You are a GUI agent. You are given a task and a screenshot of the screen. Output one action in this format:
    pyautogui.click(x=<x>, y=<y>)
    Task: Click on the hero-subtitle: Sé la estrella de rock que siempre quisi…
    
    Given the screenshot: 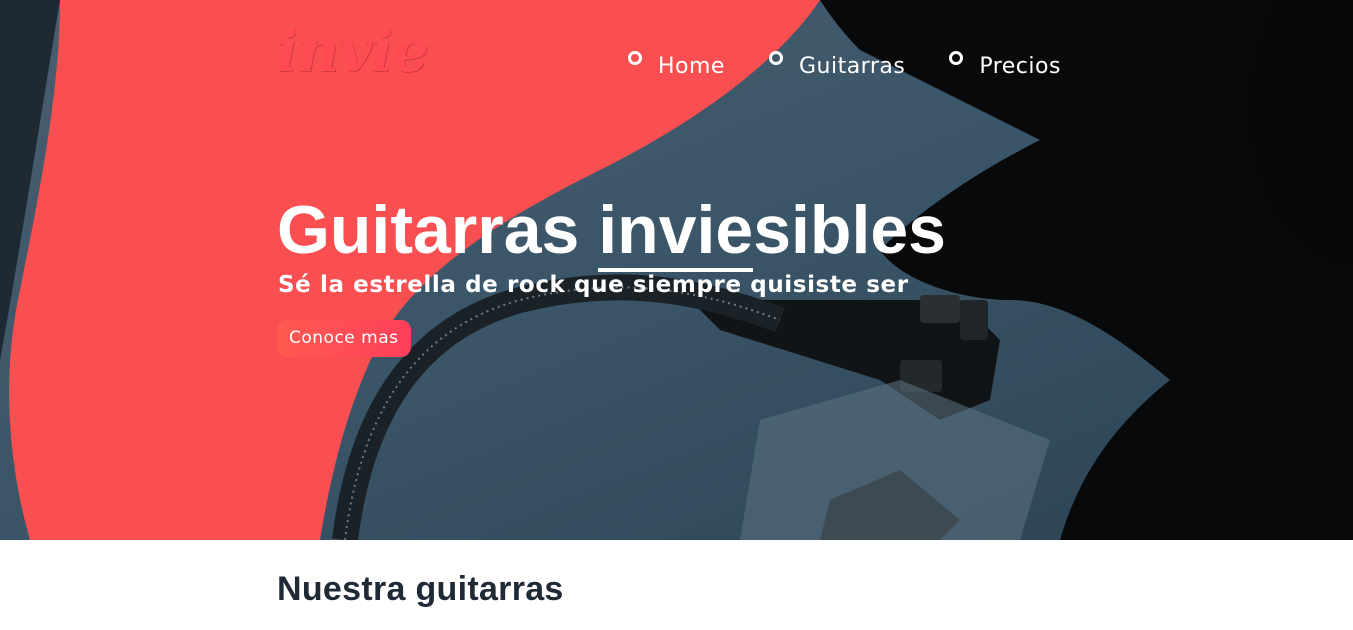 What is the action you would take?
    pyautogui.click(x=593, y=285)
    